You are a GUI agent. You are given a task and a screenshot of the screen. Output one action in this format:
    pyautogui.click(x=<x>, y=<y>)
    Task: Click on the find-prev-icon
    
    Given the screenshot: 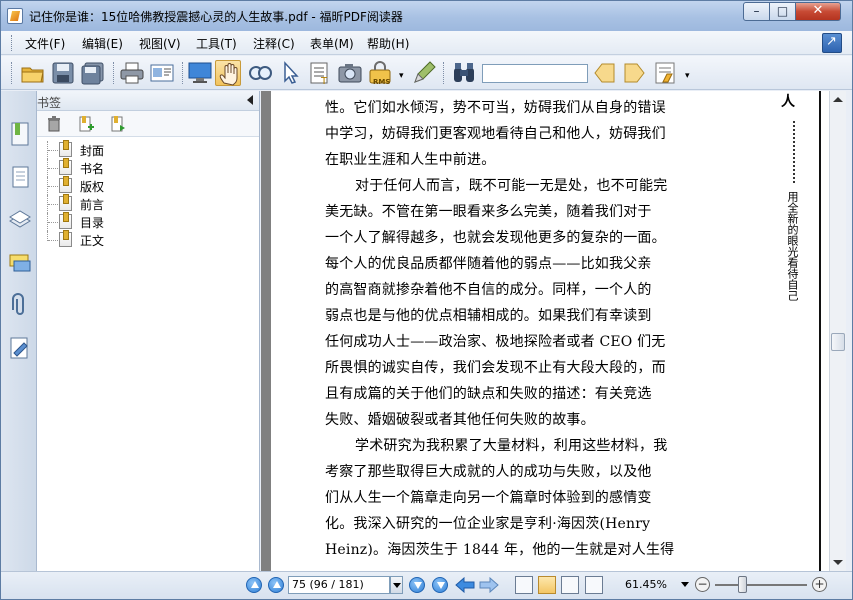 What is the action you would take?
    pyautogui.click(x=605, y=73)
    